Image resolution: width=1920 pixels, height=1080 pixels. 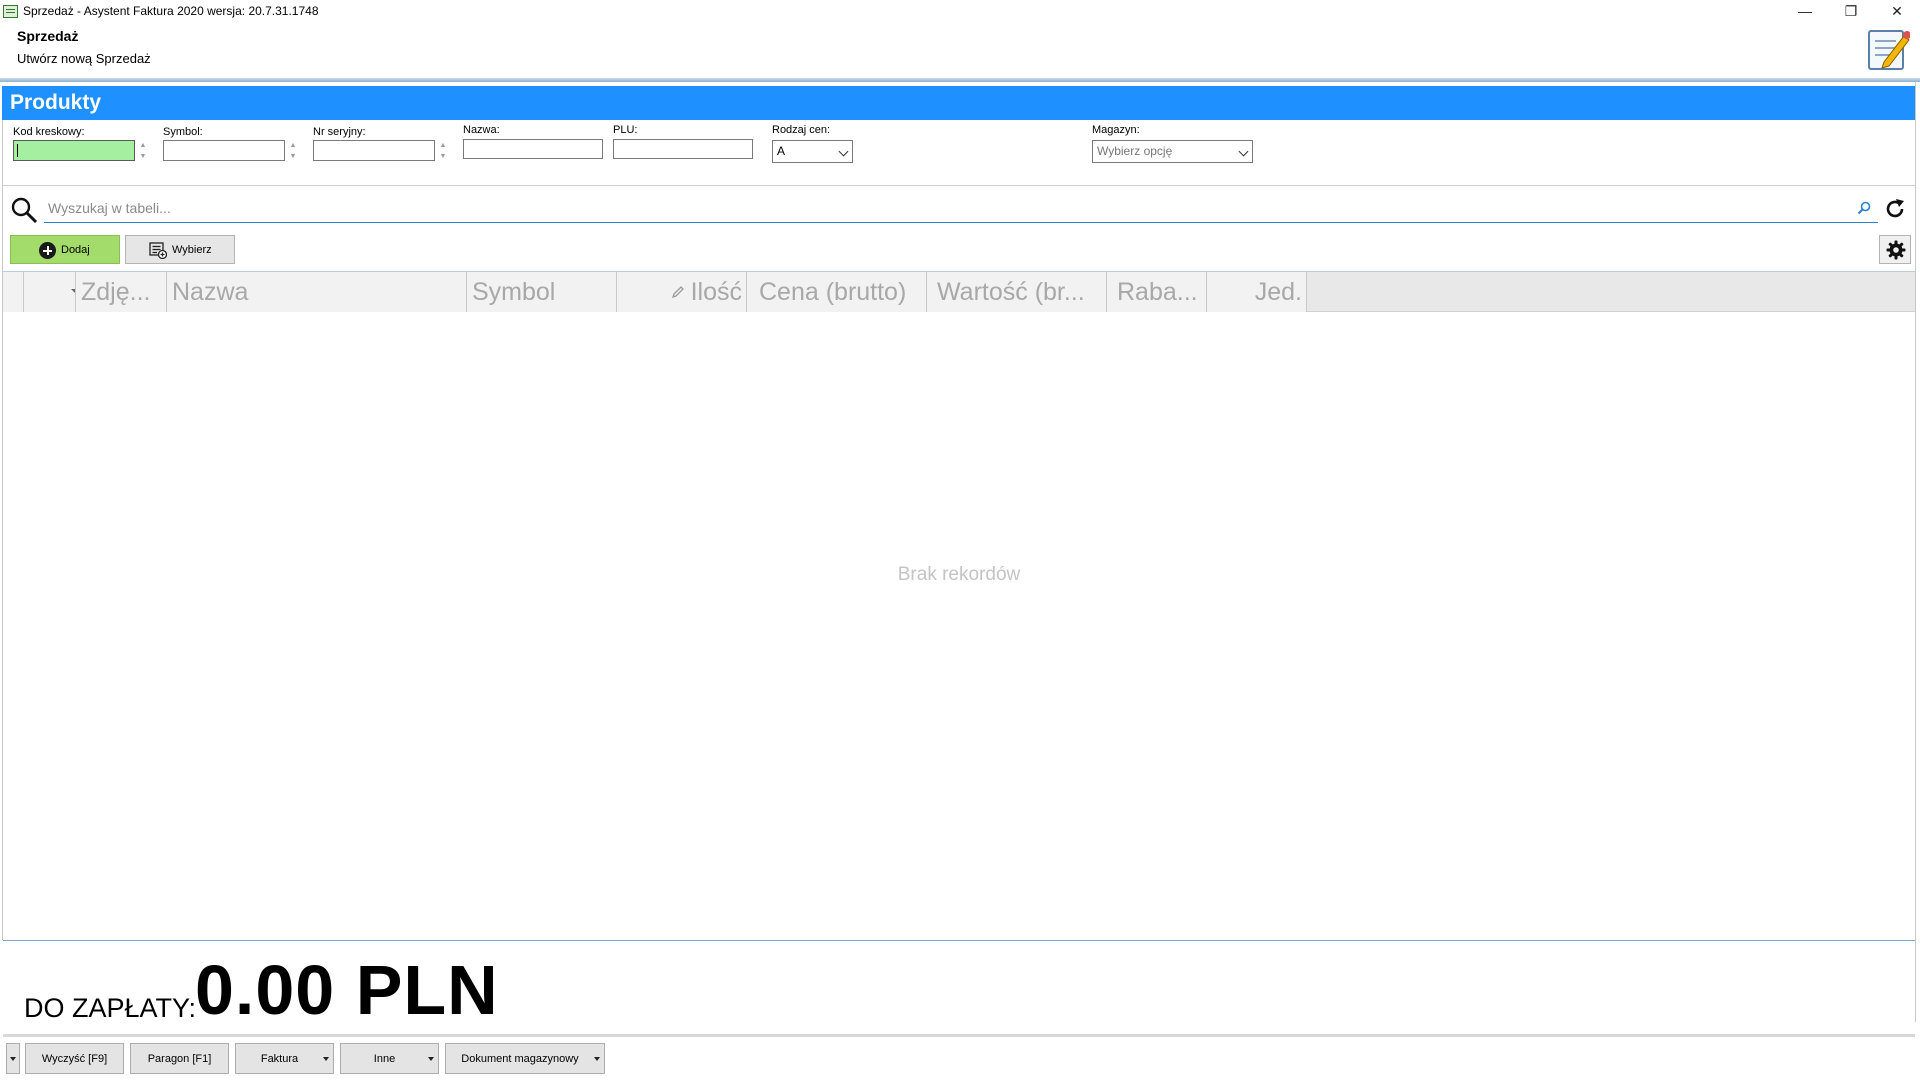 What do you see at coordinates (50, 292) in the screenshot?
I see `column-chooser` at bounding box center [50, 292].